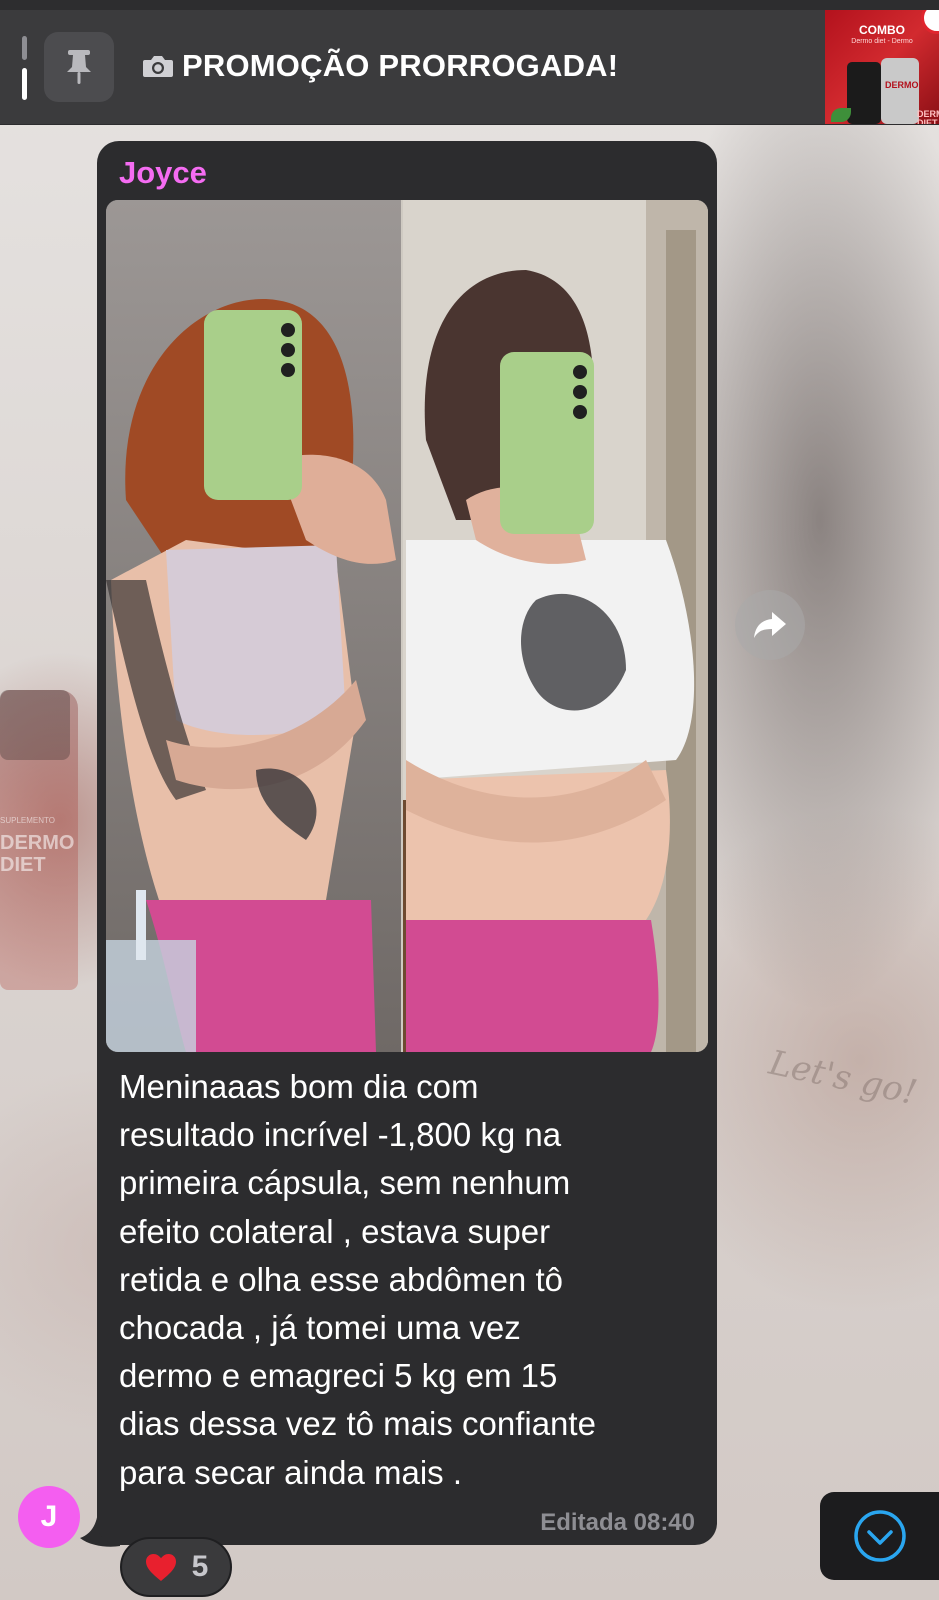 The width and height of the screenshot is (939, 1600). Describe the element at coordinates (163, 173) in the screenshot. I see `sender-name: Joyce` at that location.